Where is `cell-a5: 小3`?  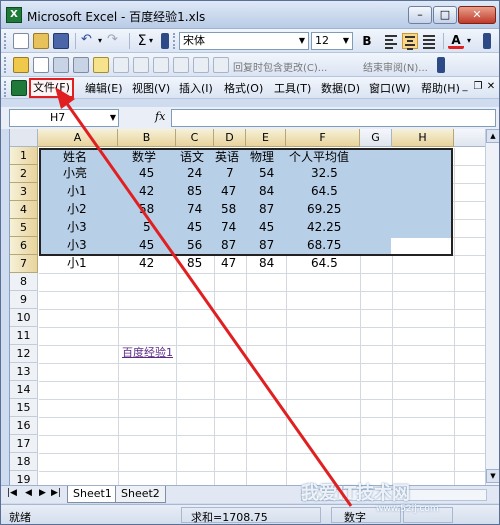
cell-a5: 小3 is located at coordinates (77, 227).